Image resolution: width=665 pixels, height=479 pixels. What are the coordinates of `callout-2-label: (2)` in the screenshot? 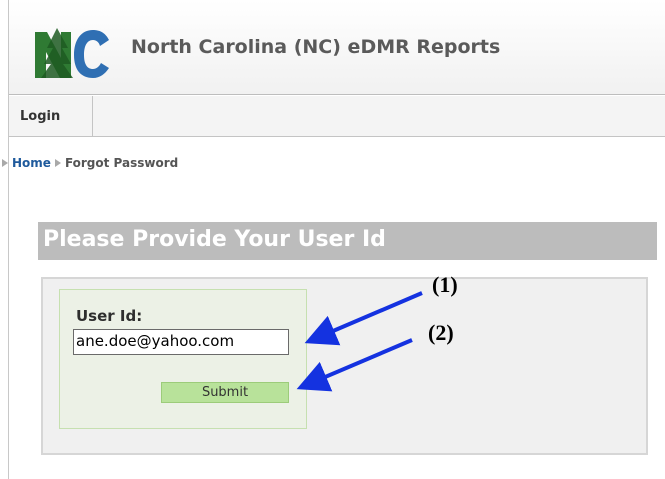 It's located at (441, 332).